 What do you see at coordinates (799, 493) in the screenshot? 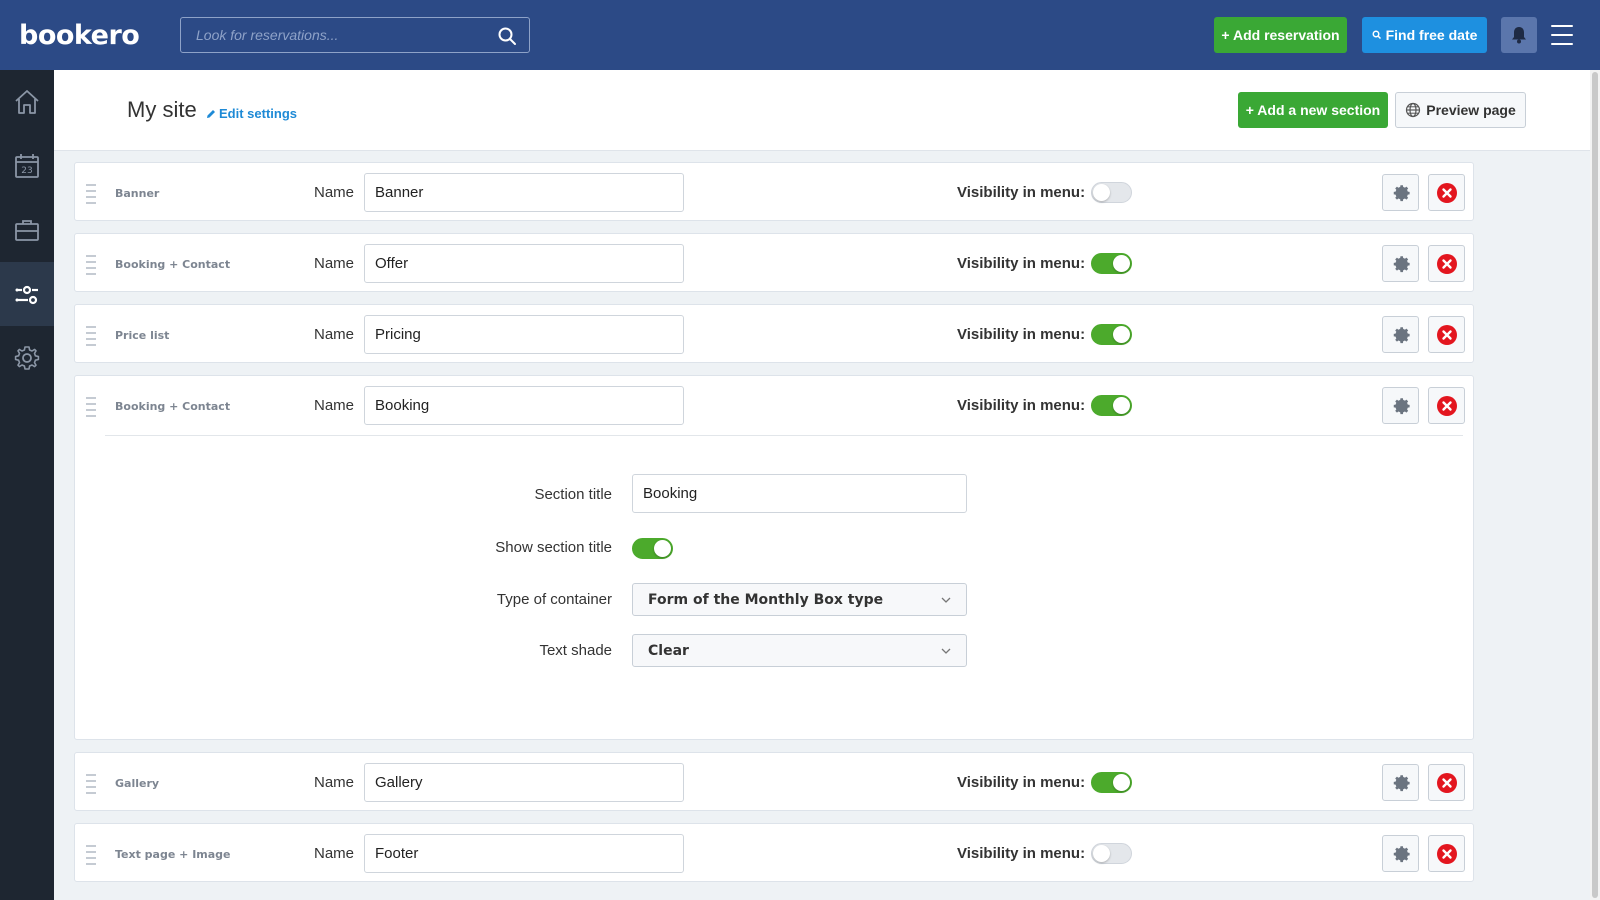
I see `section-title-input` at bounding box center [799, 493].